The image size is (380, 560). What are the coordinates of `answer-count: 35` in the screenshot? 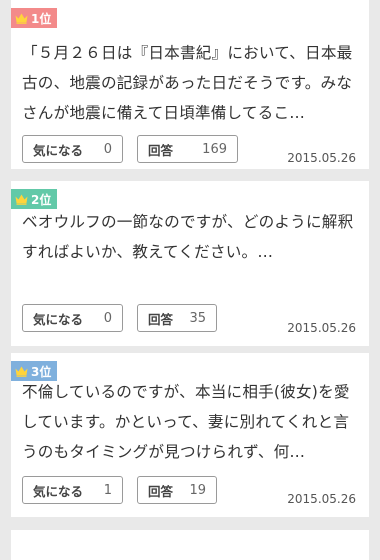 It's located at (197, 318).